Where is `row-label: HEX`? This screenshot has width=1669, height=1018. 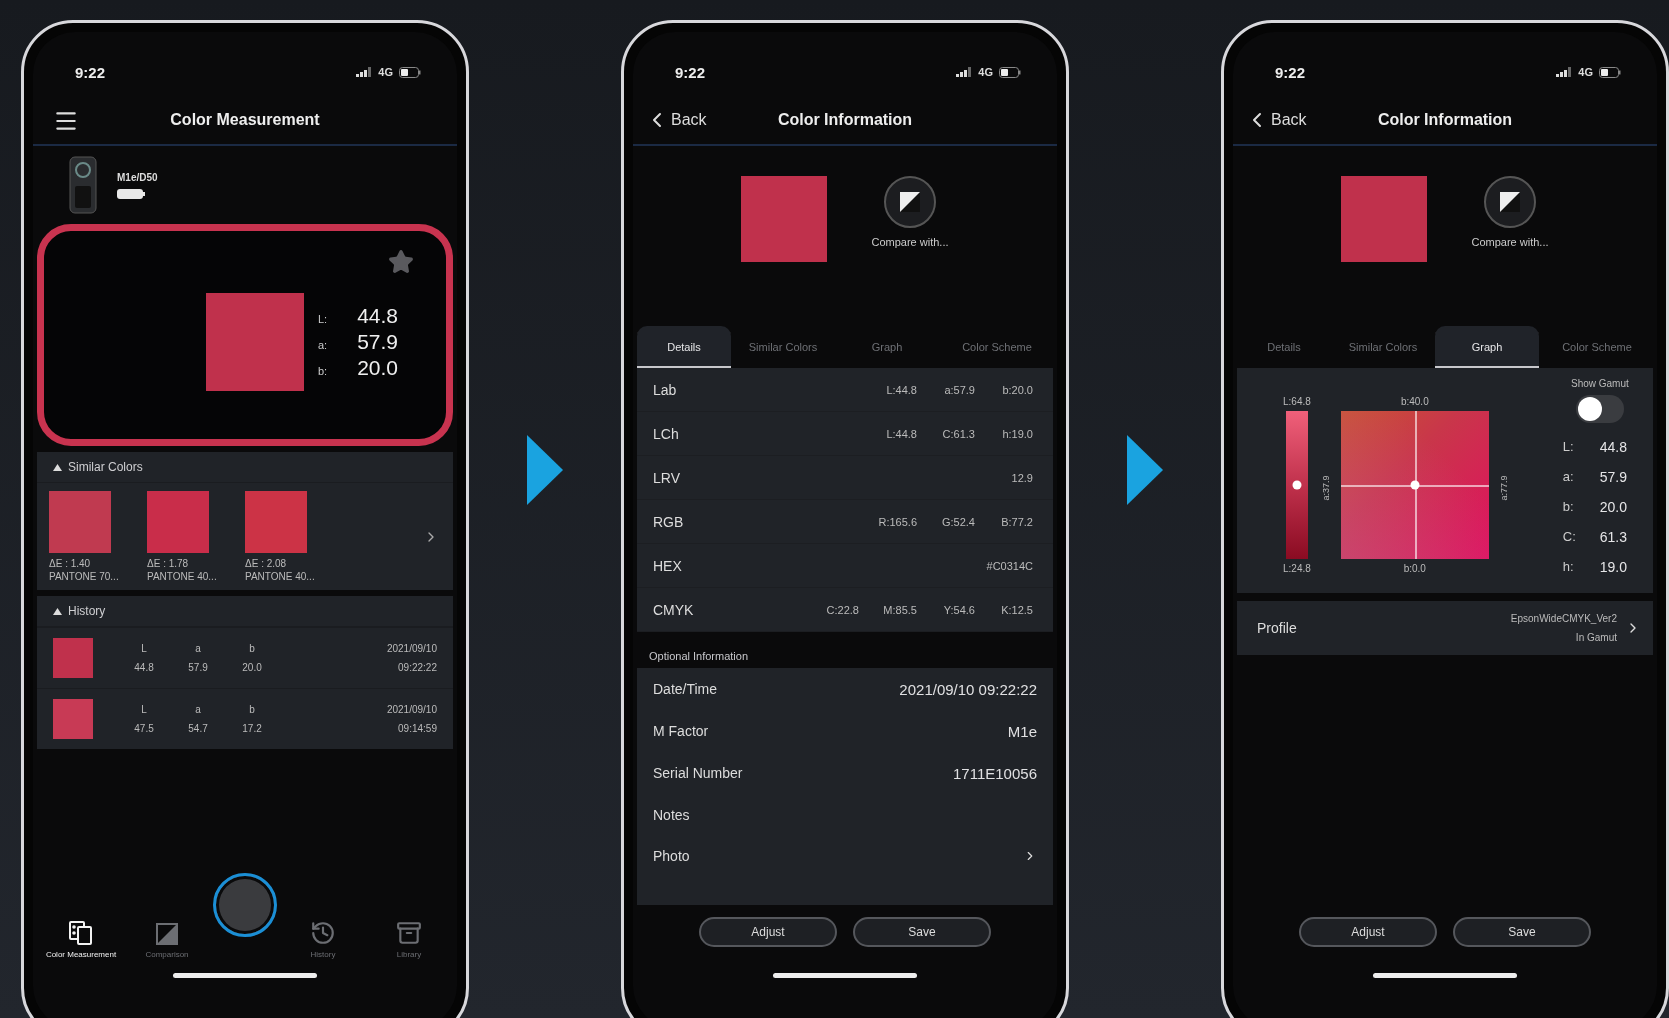
row-label: HEX is located at coordinates (667, 565).